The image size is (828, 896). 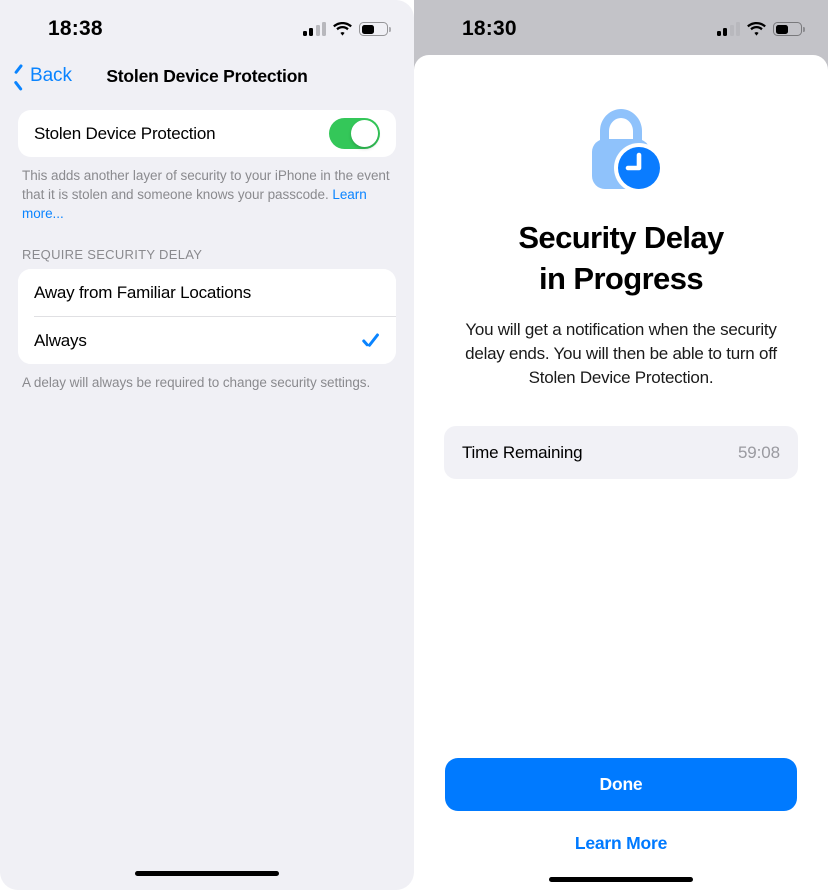 I want to click on status-time: 18:38, so click(x=75, y=28).